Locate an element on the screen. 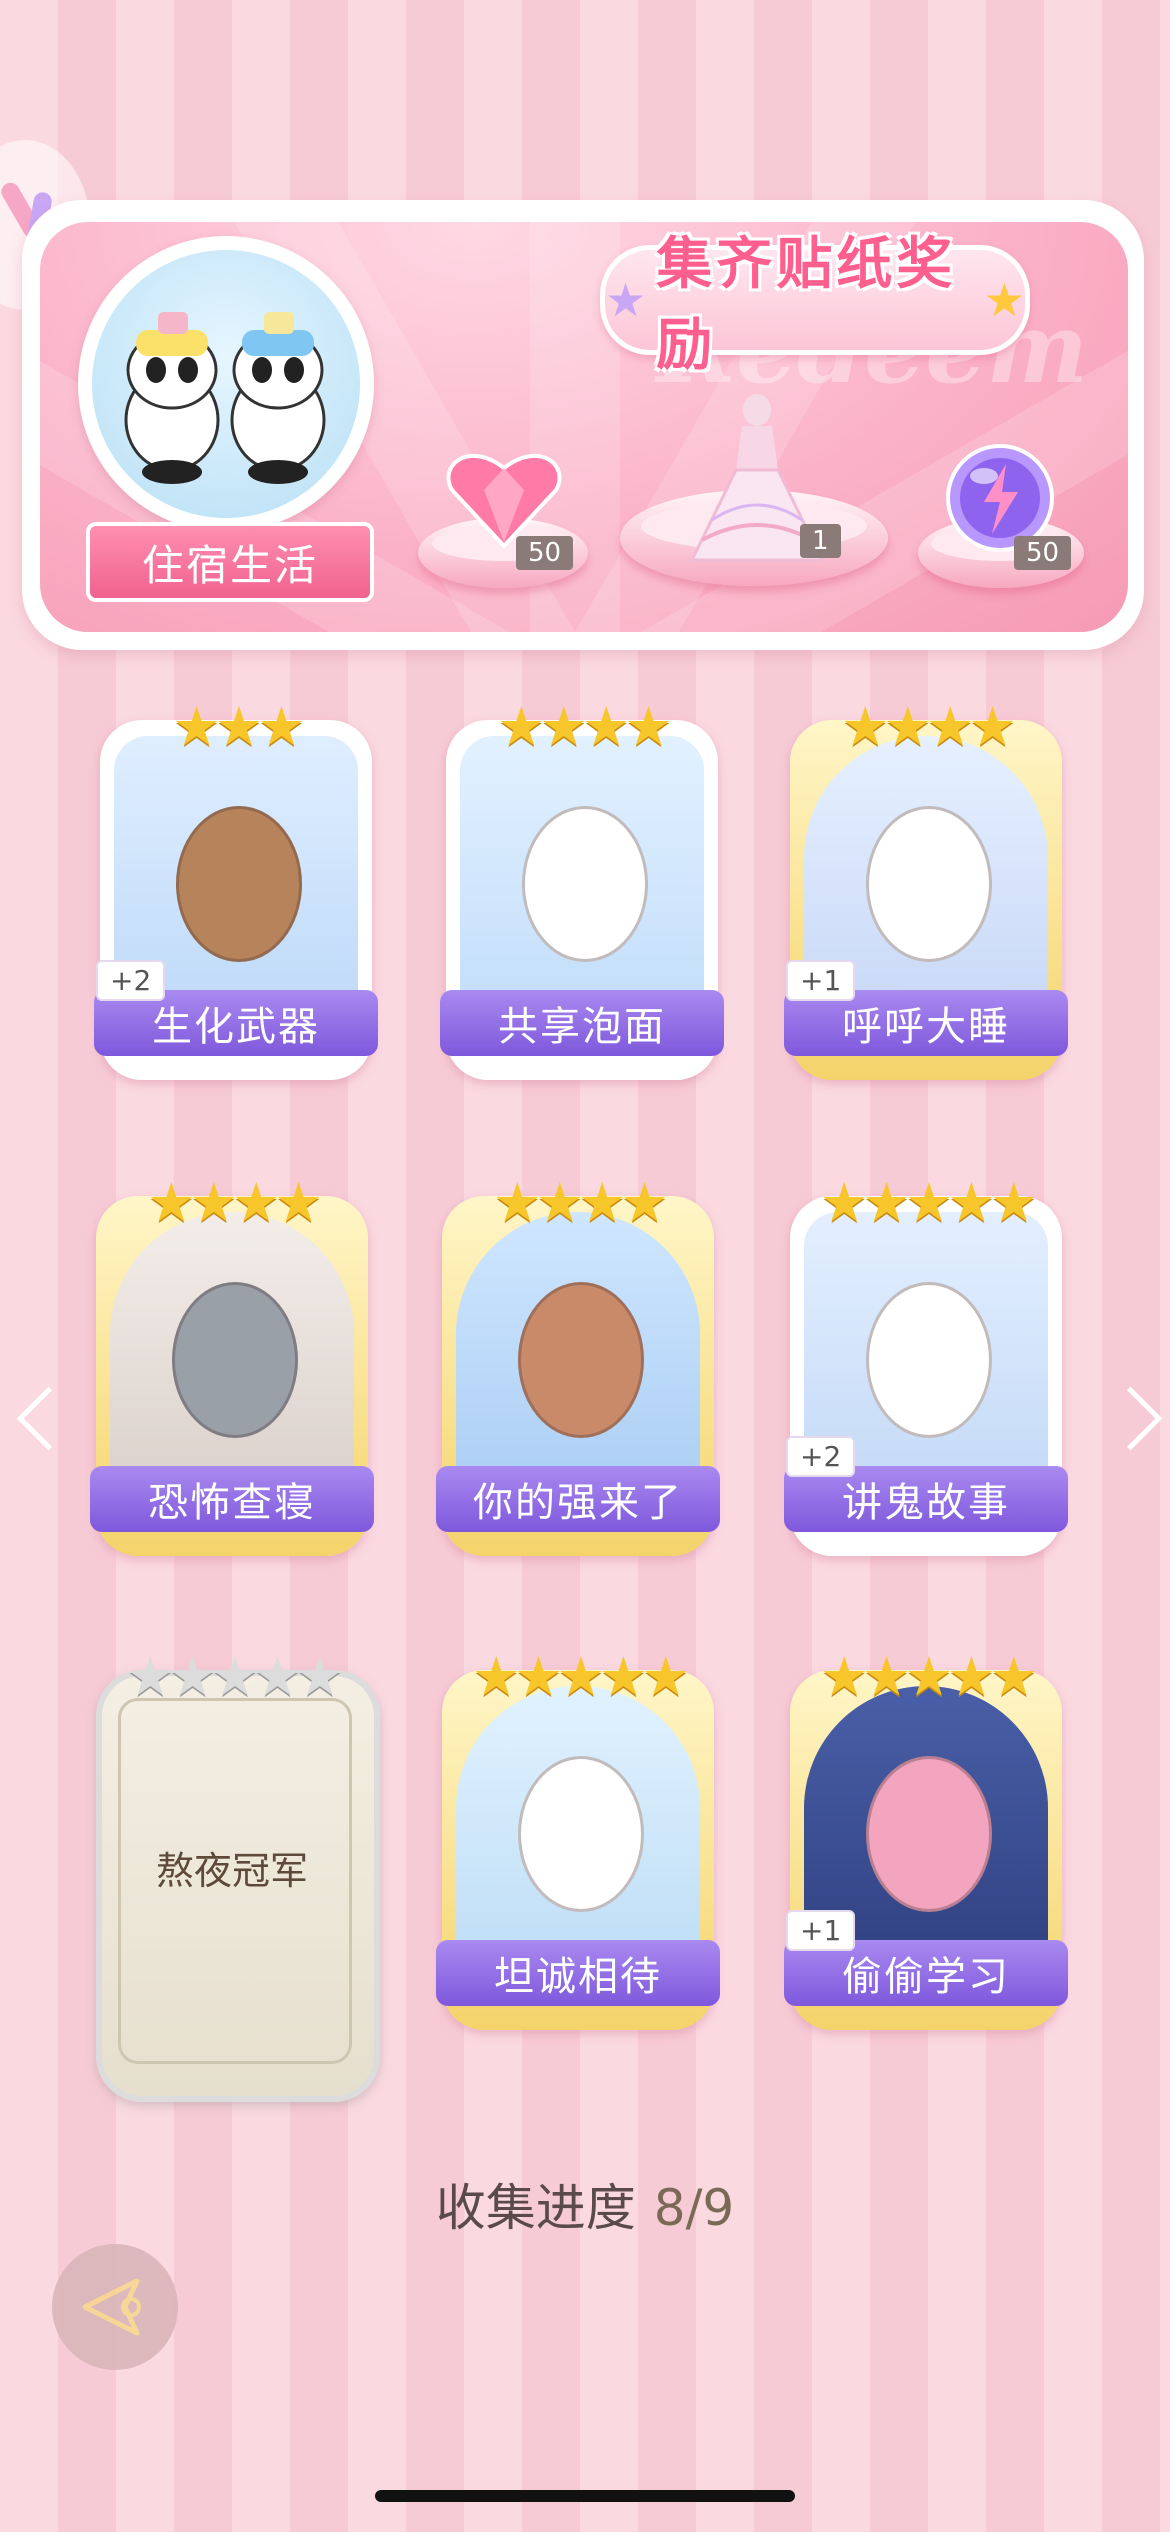  title-text: 集齐贴纸奖励 is located at coordinates (806, 305).